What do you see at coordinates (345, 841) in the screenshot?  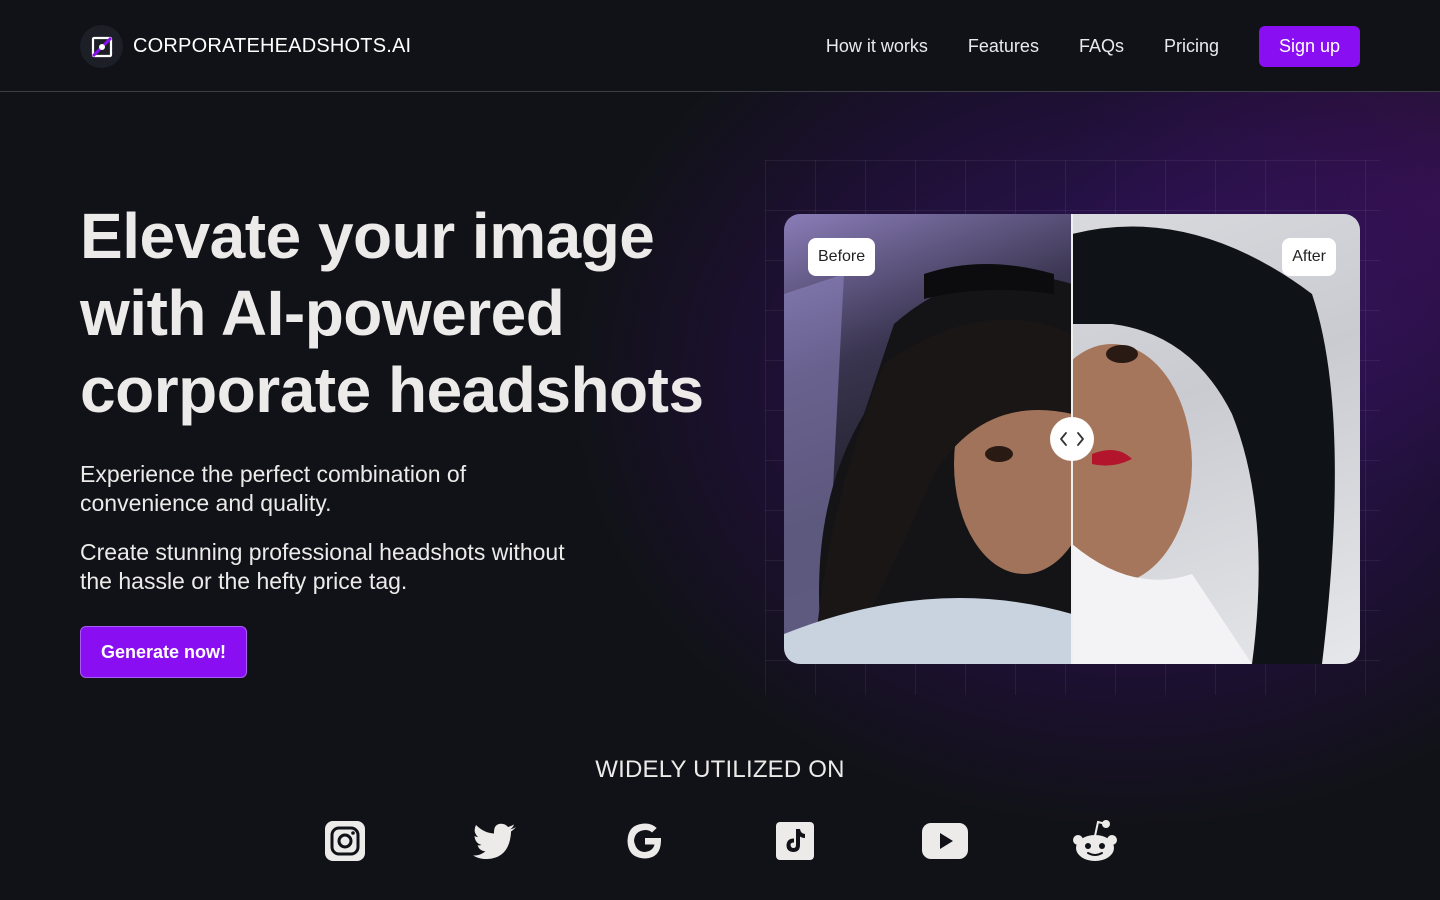 I see `instagram-icon` at bounding box center [345, 841].